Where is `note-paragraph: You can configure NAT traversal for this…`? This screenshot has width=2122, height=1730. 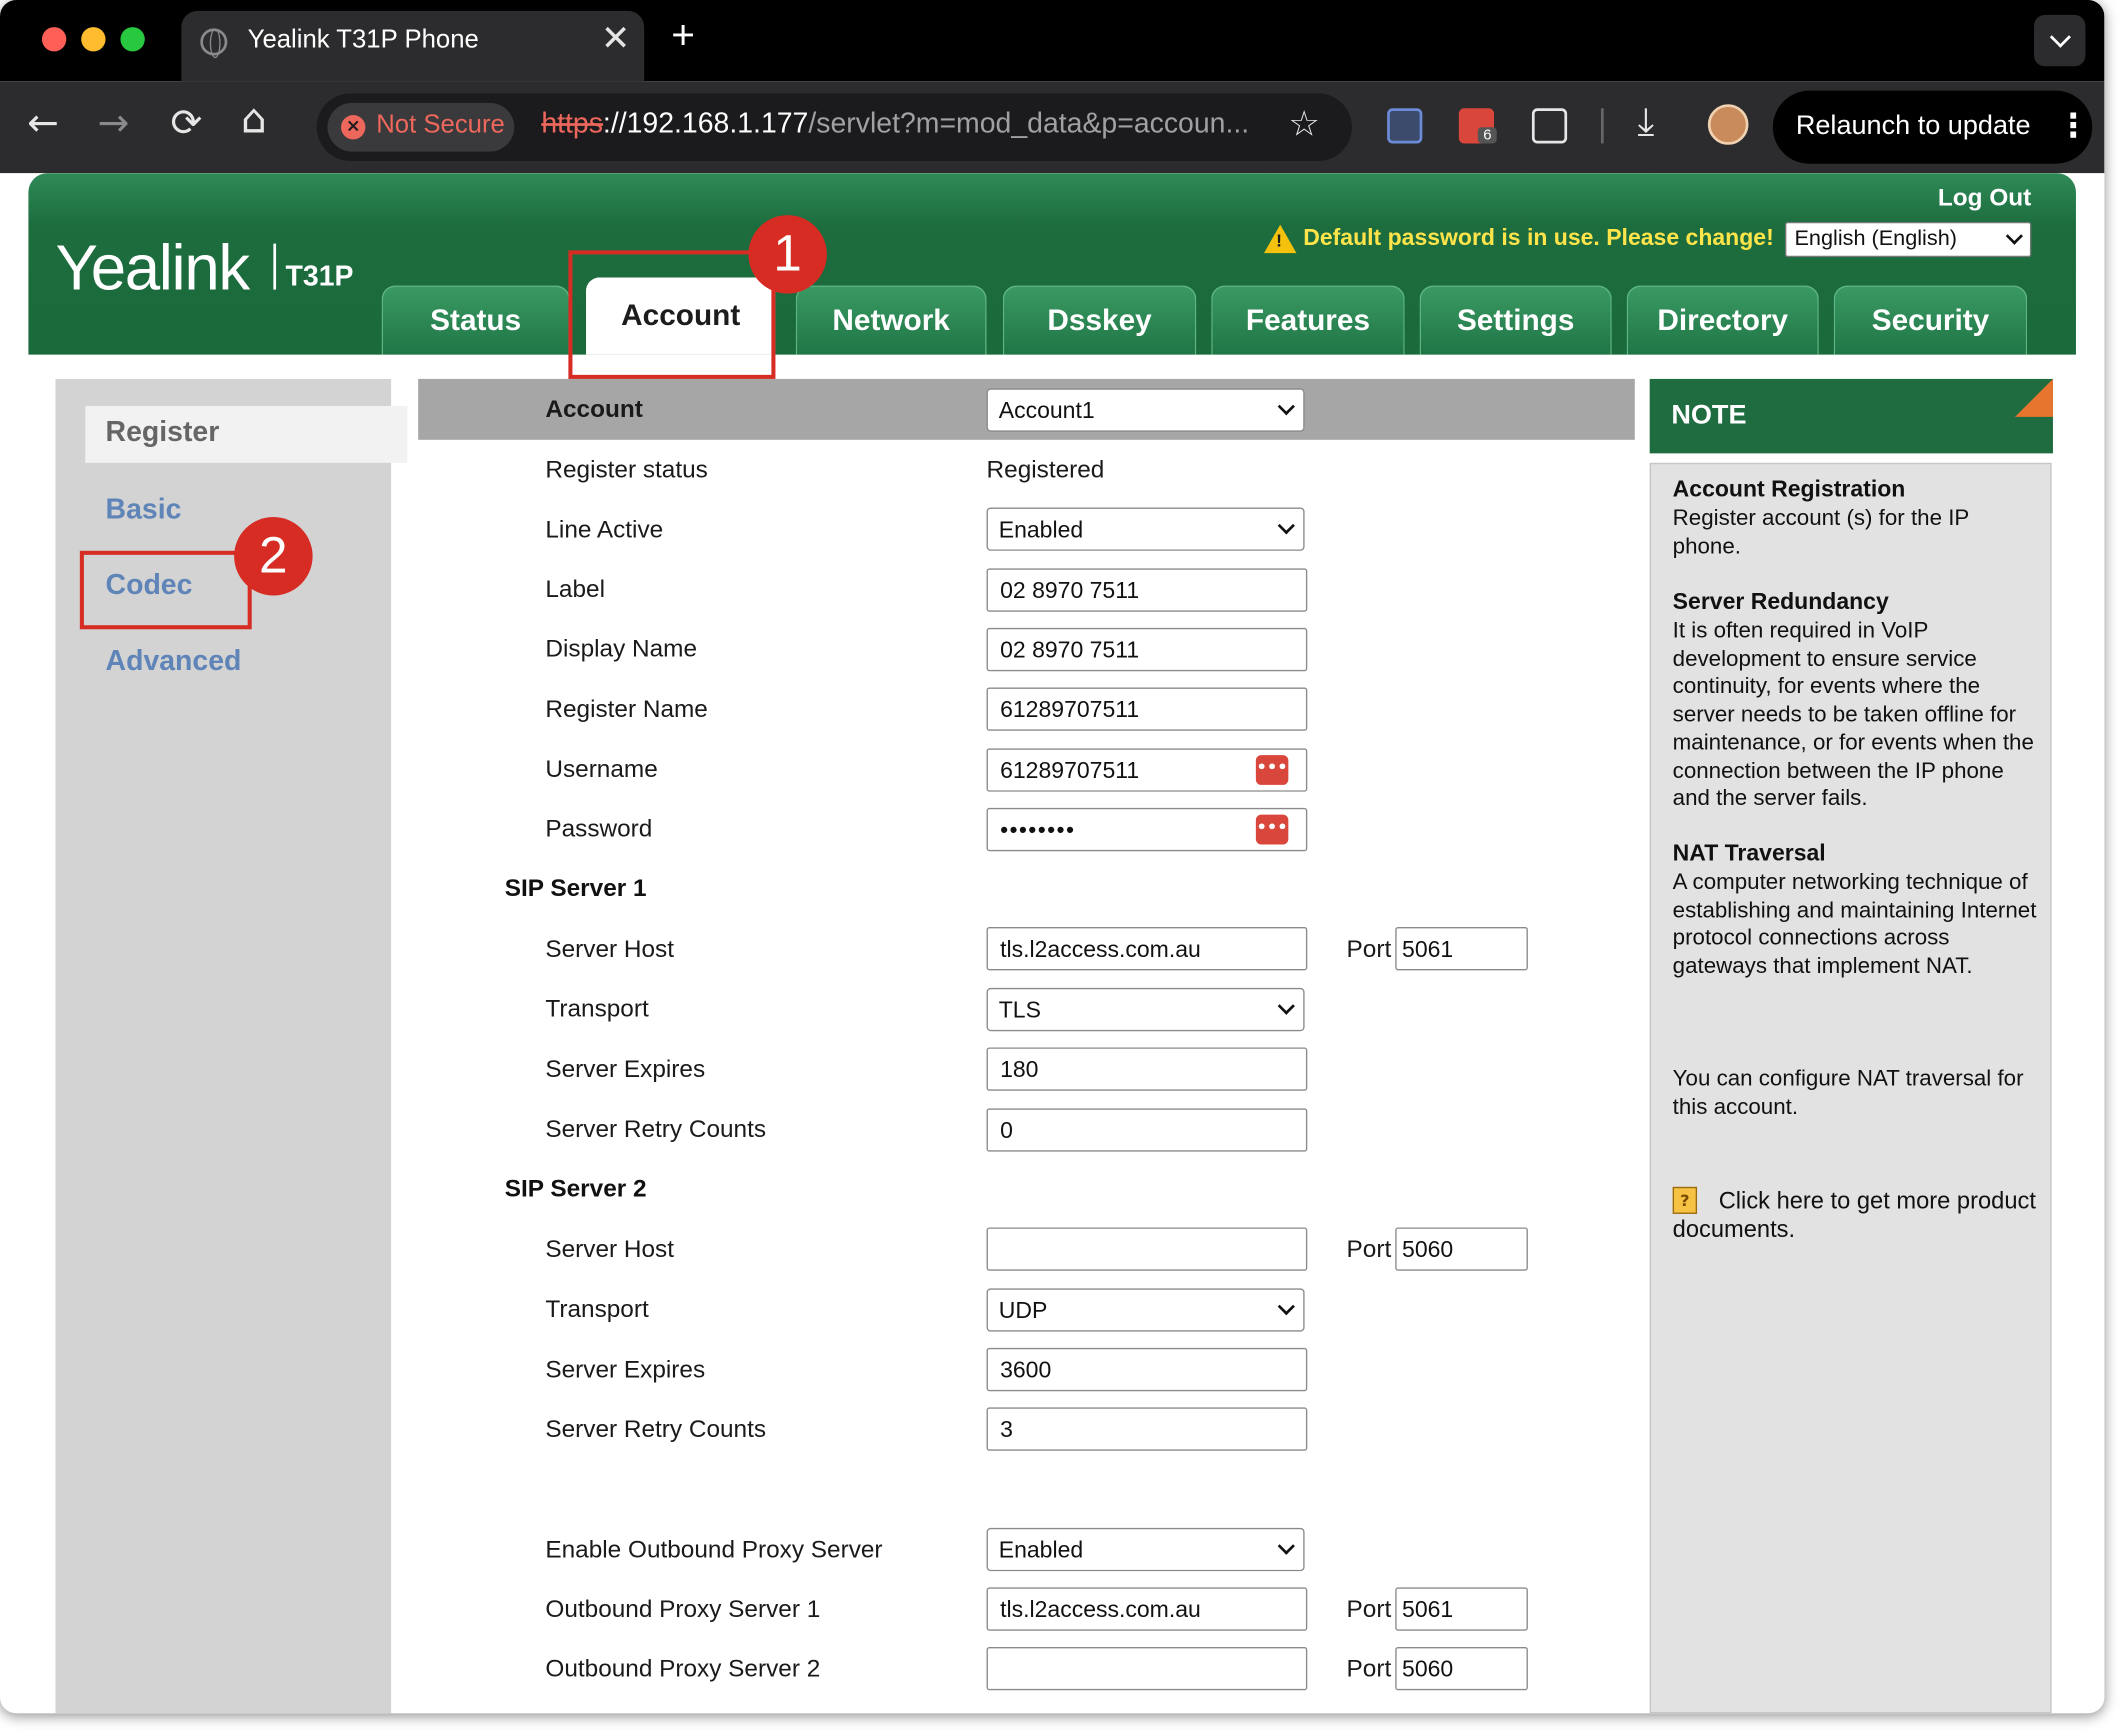
note-paragraph: You can configure NAT traversal for this… is located at coordinates (1848, 1092).